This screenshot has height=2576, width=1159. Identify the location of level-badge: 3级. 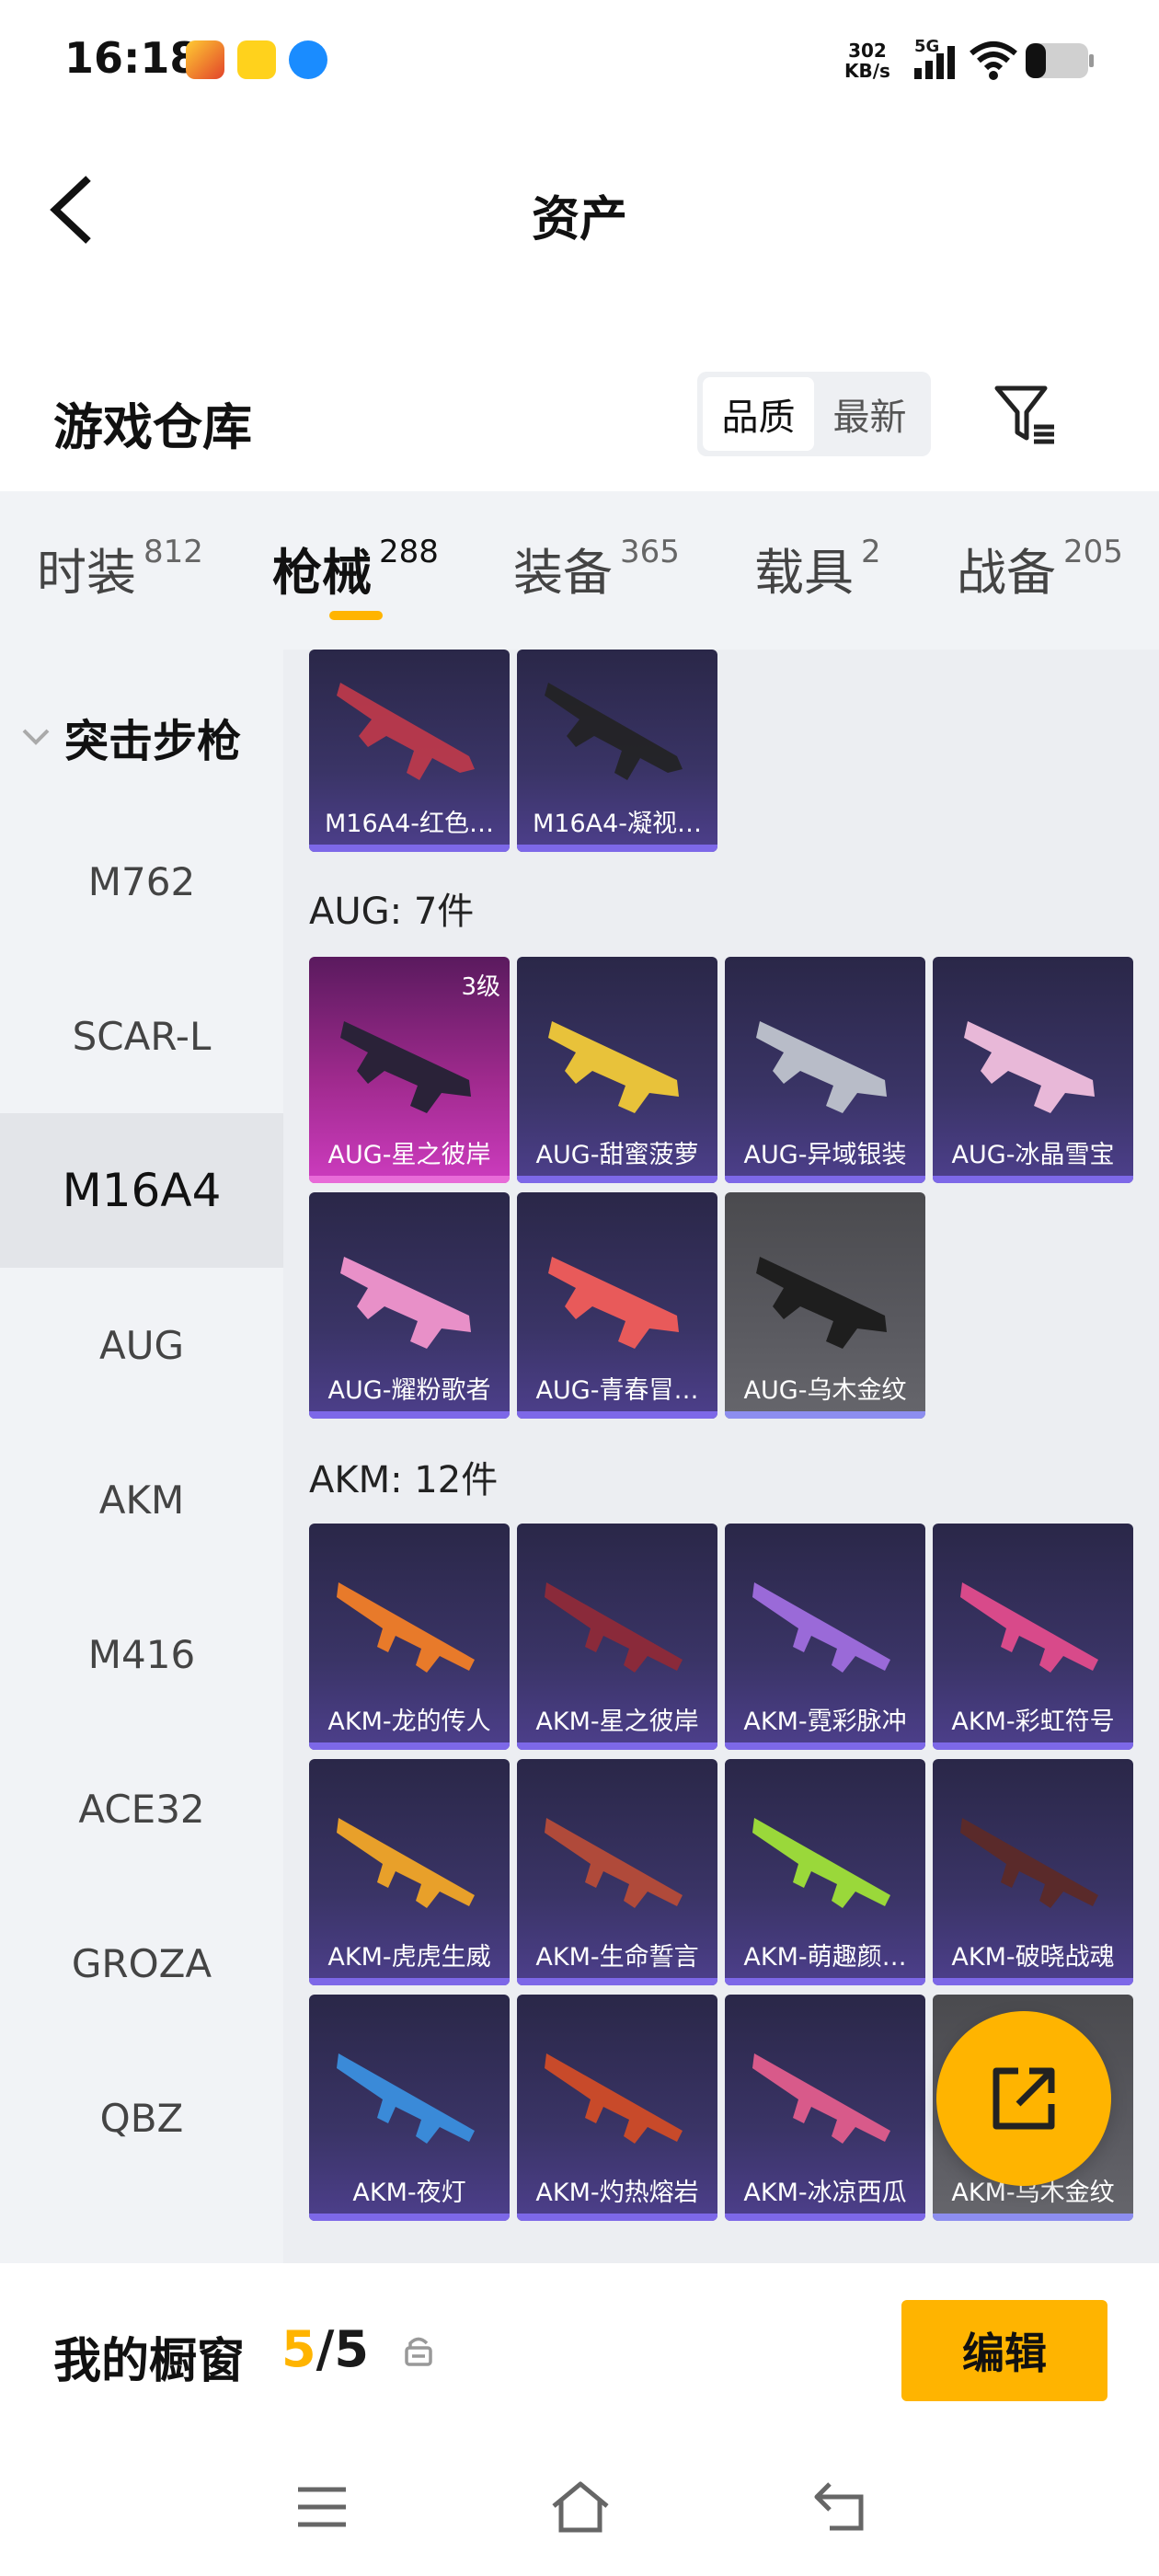
(480, 987).